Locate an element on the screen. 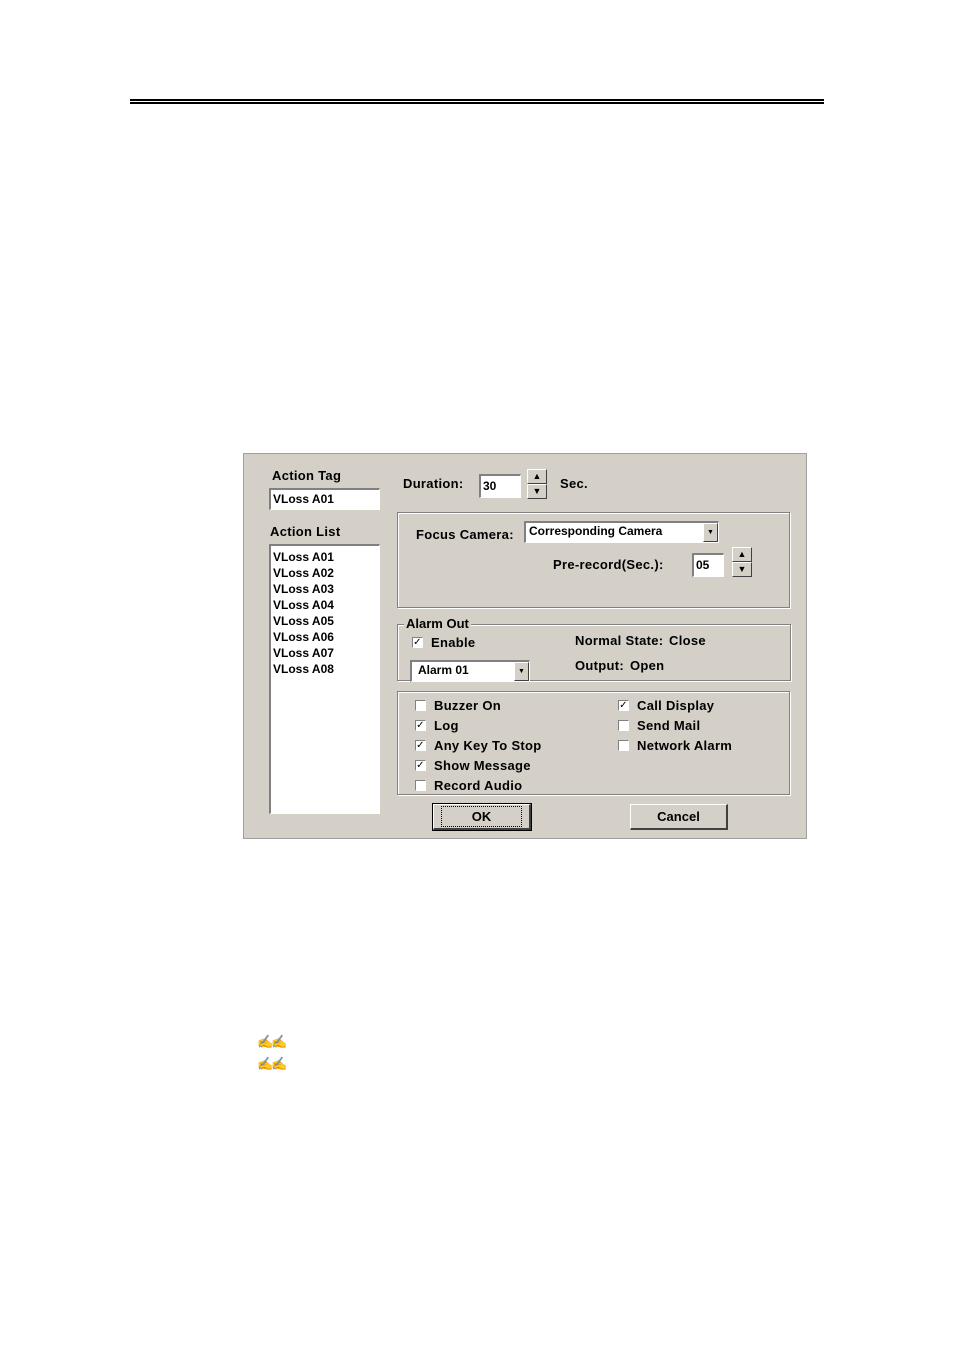 The image size is (954, 1351). option-label: Call Display is located at coordinates (676, 705).